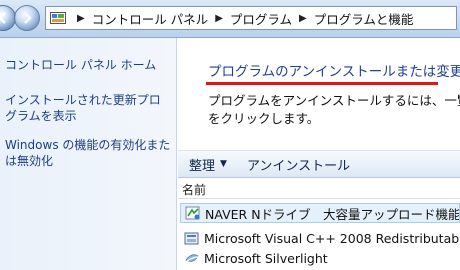 The width and height of the screenshot is (460, 270). What do you see at coordinates (223, 164) in the screenshot?
I see `chevron-down-icon: ▼` at bounding box center [223, 164].